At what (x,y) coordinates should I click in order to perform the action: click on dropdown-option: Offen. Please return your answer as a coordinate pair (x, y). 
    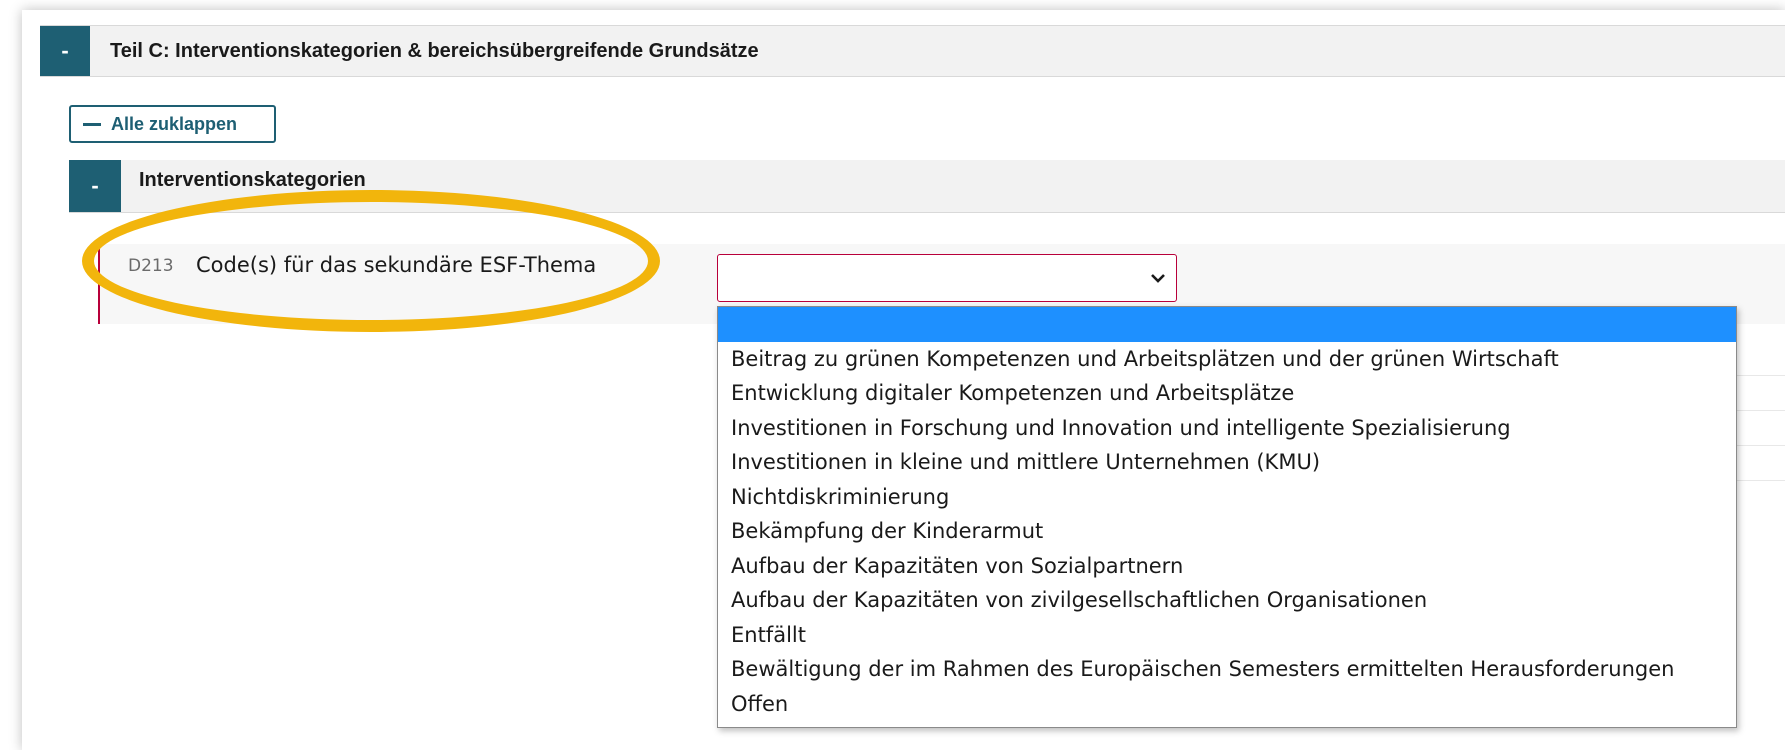
    Looking at the image, I should click on (1227, 704).